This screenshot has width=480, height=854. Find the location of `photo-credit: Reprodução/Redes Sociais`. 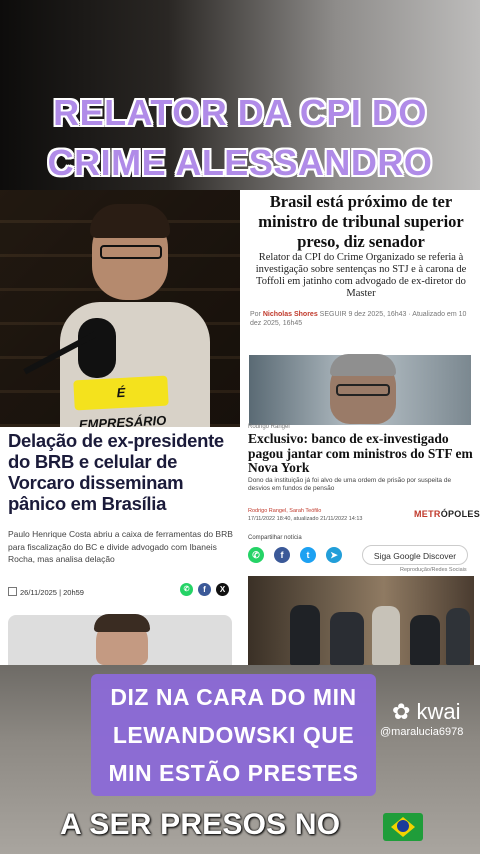

photo-credit: Reprodução/Redes Sociais is located at coordinates (433, 570).